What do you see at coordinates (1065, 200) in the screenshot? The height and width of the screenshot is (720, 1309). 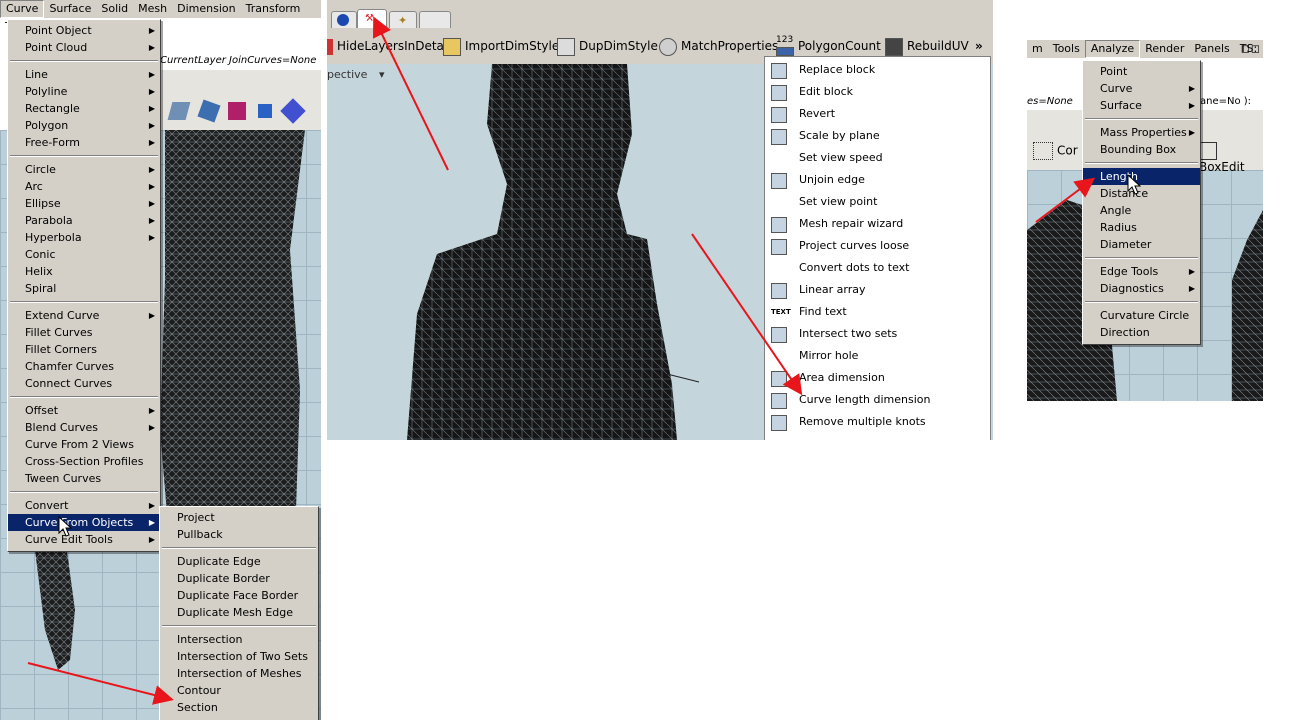 I see `arrow-to-length` at bounding box center [1065, 200].